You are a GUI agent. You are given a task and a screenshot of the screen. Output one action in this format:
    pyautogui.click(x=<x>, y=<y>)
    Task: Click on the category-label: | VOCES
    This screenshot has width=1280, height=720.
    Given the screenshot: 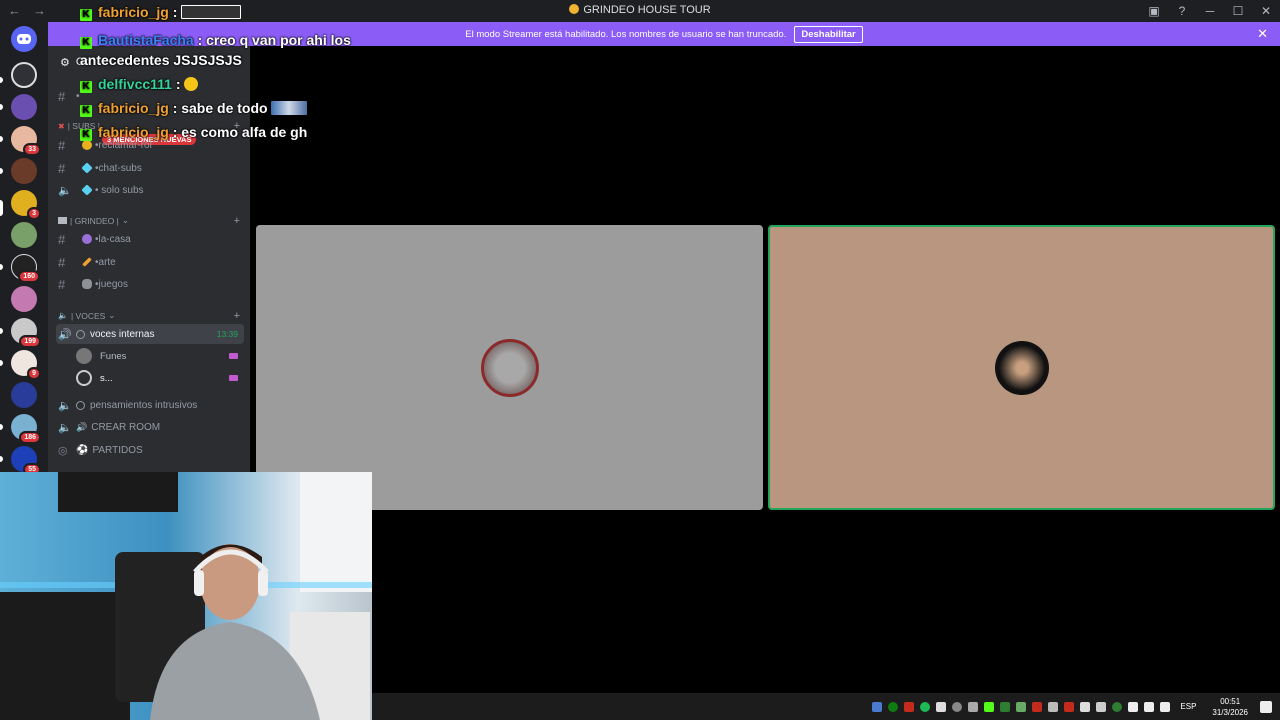 What is the action you would take?
    pyautogui.click(x=88, y=315)
    